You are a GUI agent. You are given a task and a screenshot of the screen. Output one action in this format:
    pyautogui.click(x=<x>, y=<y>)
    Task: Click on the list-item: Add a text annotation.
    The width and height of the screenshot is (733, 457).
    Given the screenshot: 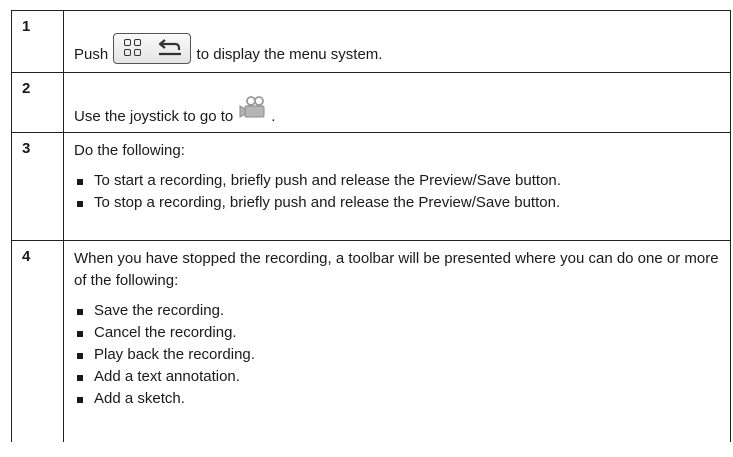 What is the action you would take?
    pyautogui.click(x=397, y=377)
    